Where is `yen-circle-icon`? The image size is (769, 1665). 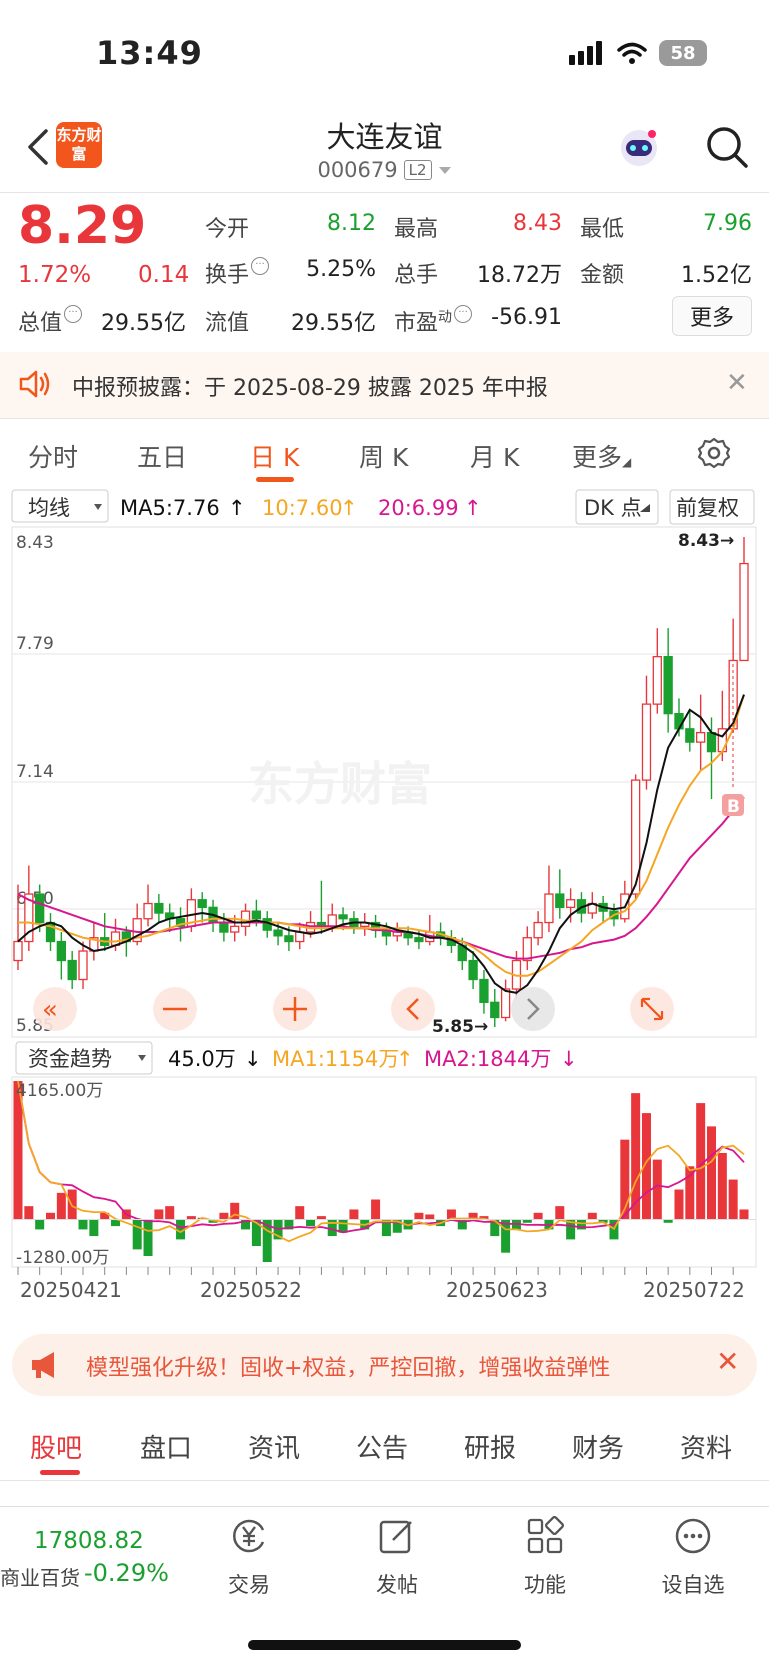
yen-circle-icon is located at coordinates (249, 1536).